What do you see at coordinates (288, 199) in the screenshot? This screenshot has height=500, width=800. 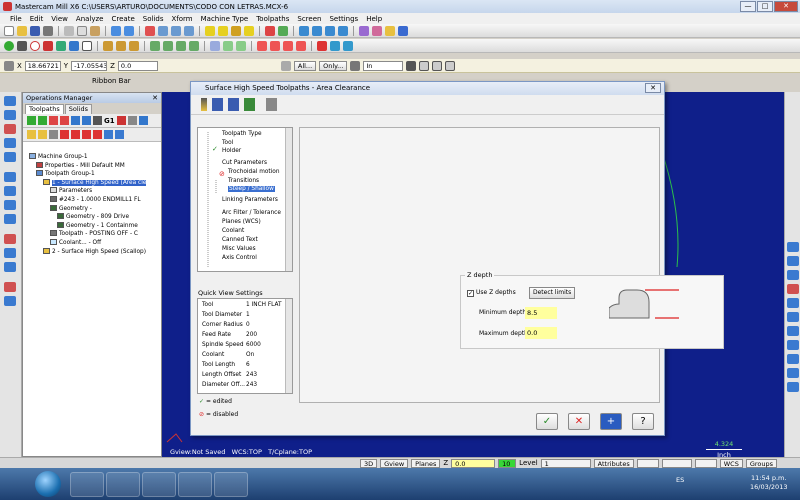 I see `tree-scrollbar` at bounding box center [288, 199].